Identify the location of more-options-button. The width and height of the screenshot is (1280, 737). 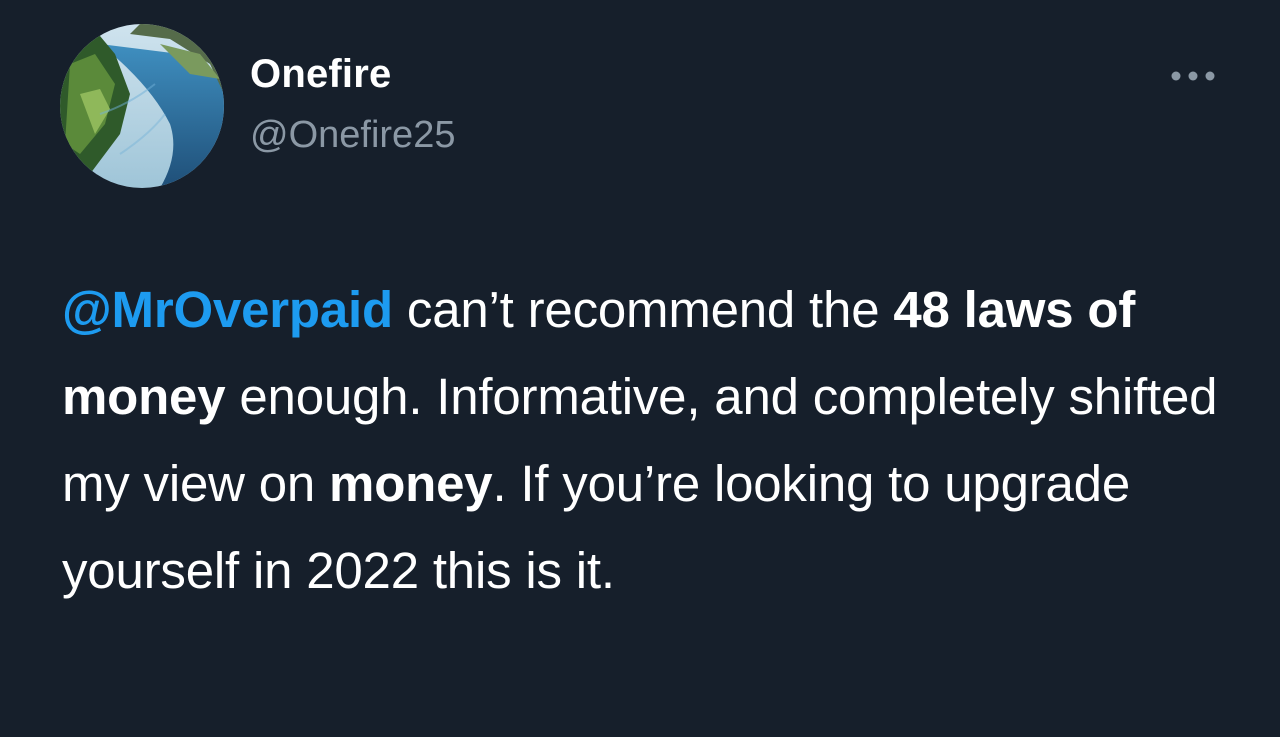
(1193, 76).